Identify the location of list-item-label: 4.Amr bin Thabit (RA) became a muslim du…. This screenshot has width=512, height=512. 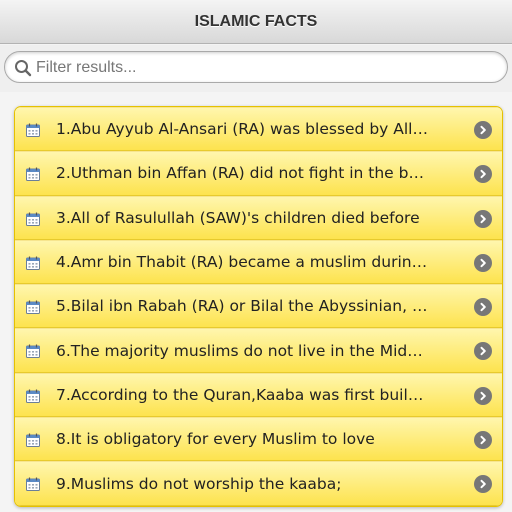
(242, 262).